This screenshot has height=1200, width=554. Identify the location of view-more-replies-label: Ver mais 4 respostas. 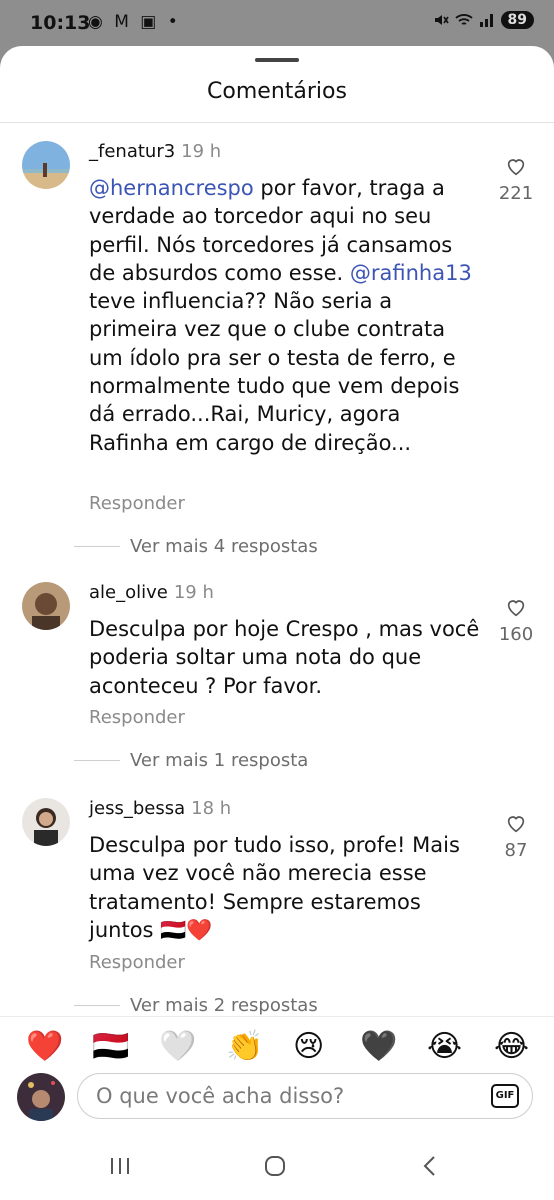
(224, 546).